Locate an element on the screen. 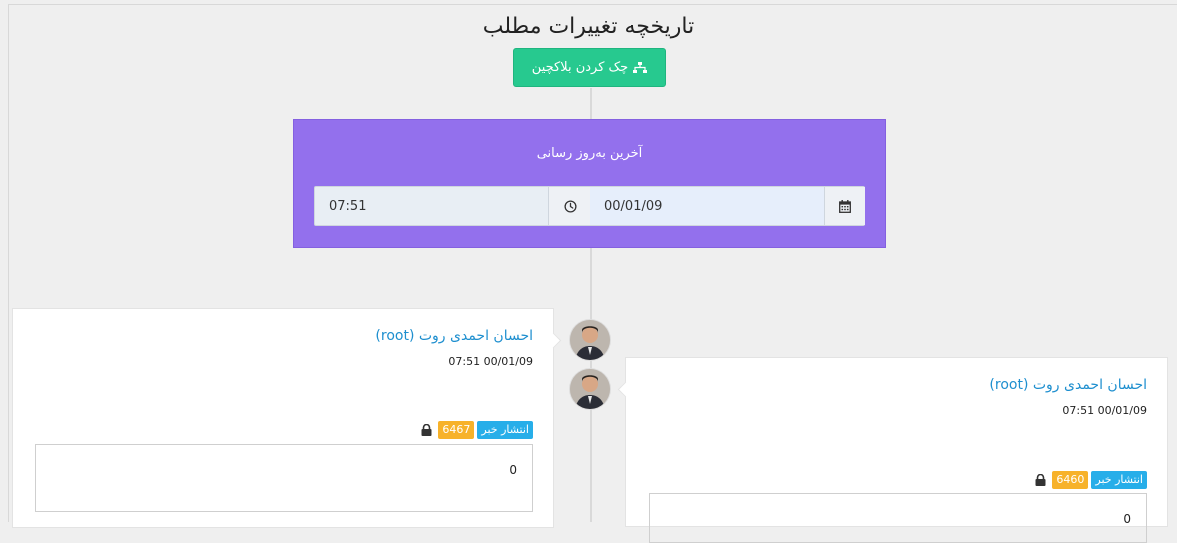 The height and width of the screenshot is (543, 1177). check-blockchain-button: چک کردن بلاکچین is located at coordinates (589, 67).